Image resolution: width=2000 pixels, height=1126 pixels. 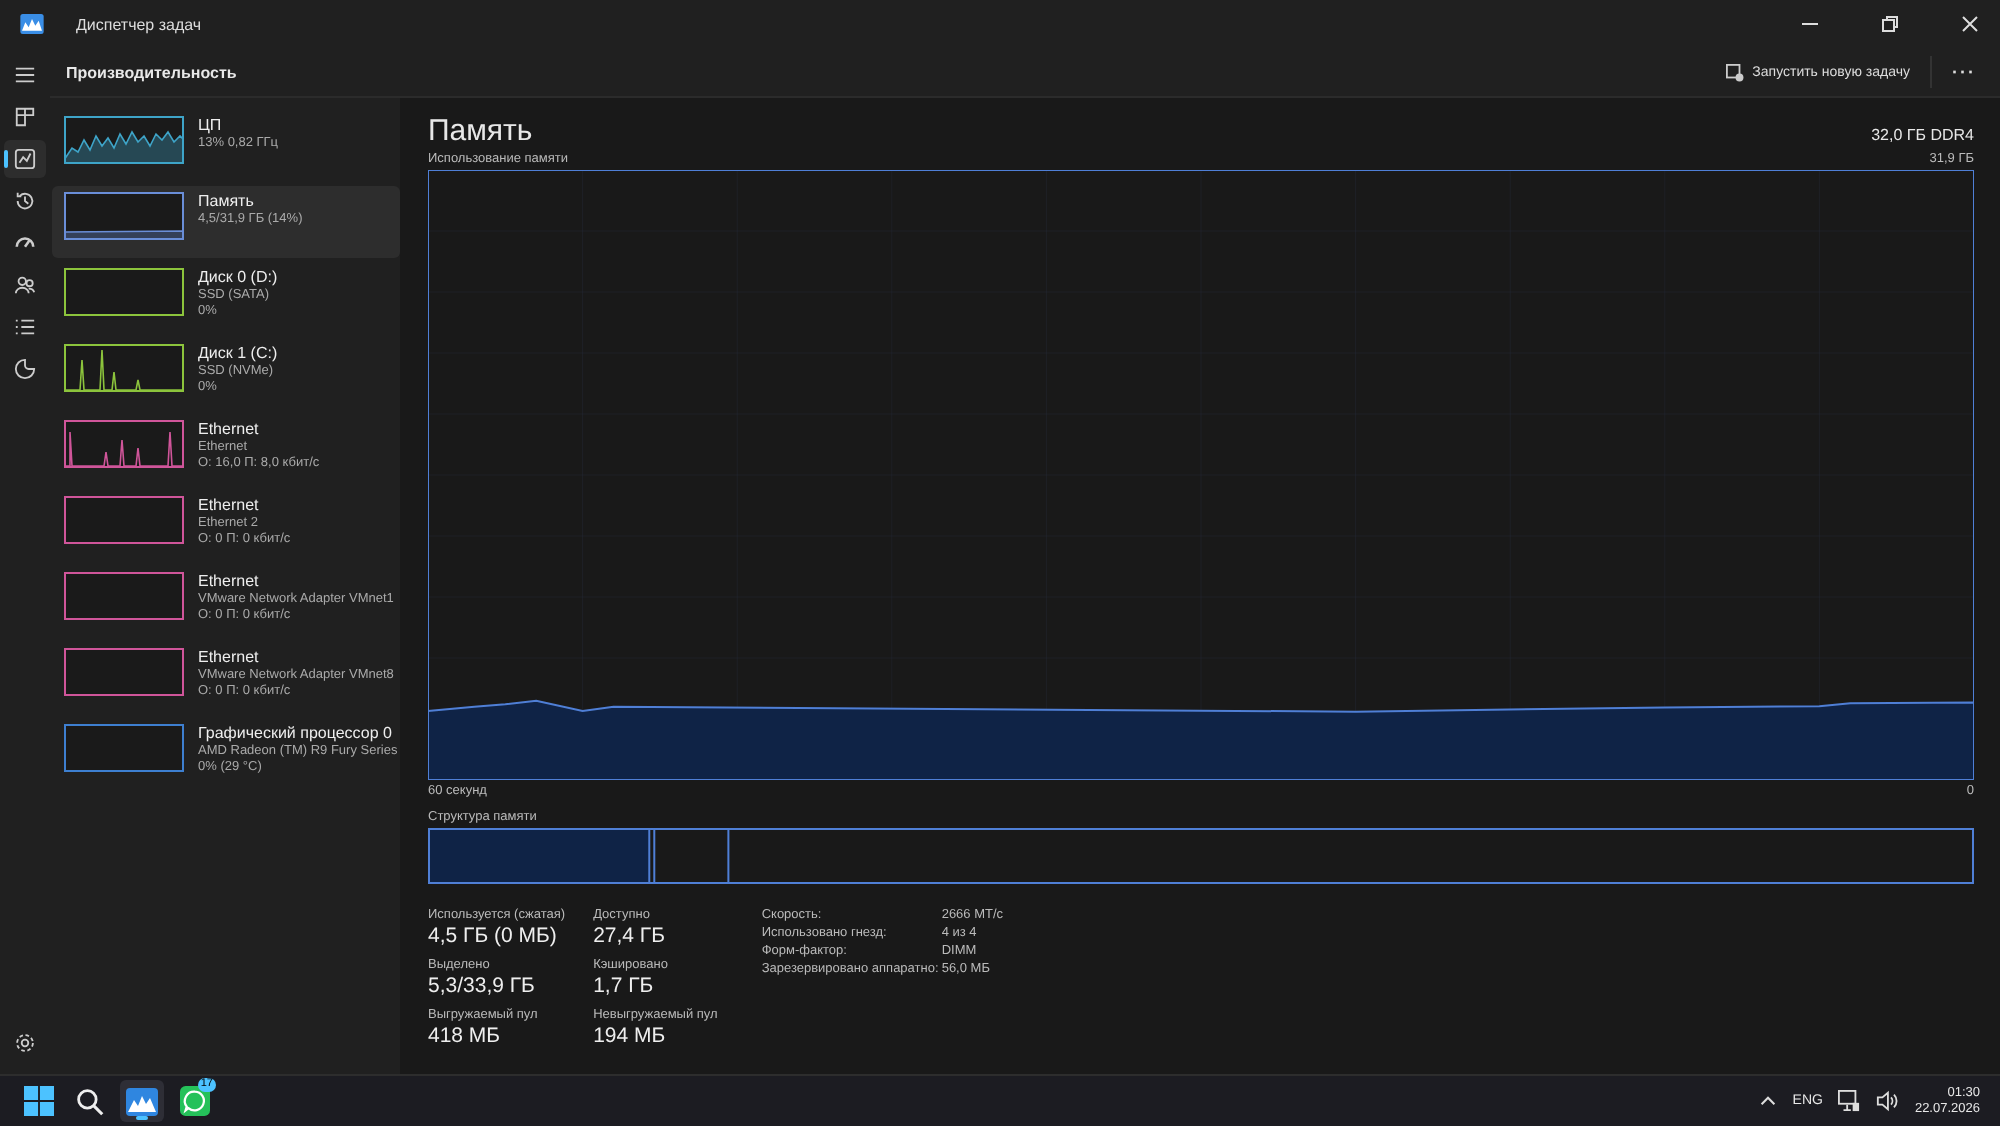 What do you see at coordinates (151, 72) in the screenshot?
I see `page-title: Производительность` at bounding box center [151, 72].